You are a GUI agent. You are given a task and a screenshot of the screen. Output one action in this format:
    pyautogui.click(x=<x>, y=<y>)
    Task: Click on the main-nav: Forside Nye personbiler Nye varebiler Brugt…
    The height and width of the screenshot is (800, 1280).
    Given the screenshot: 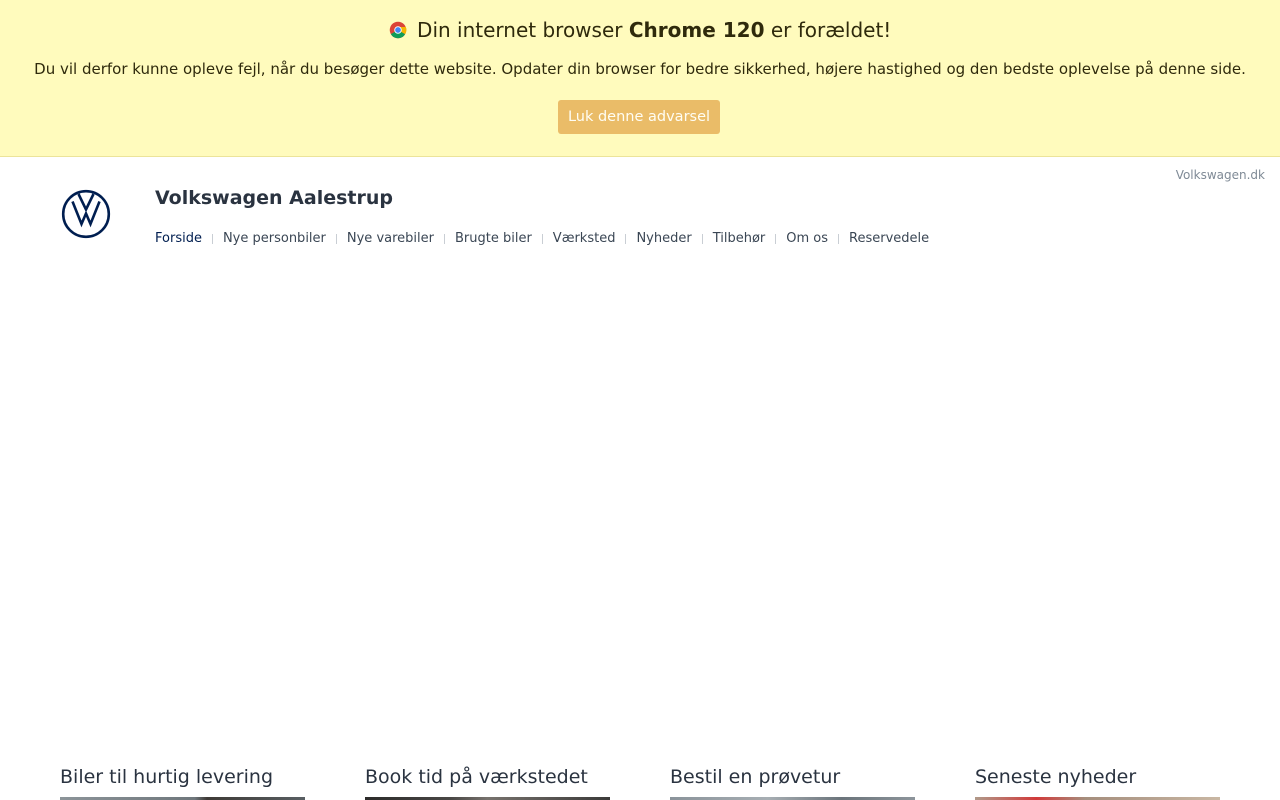 What is the action you would take?
    pyautogui.click(x=542, y=239)
    